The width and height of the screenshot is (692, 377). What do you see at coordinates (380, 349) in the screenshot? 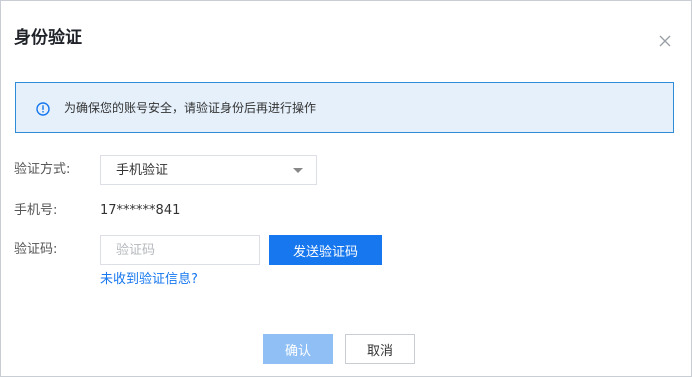
I see `cancel-button: 取消` at bounding box center [380, 349].